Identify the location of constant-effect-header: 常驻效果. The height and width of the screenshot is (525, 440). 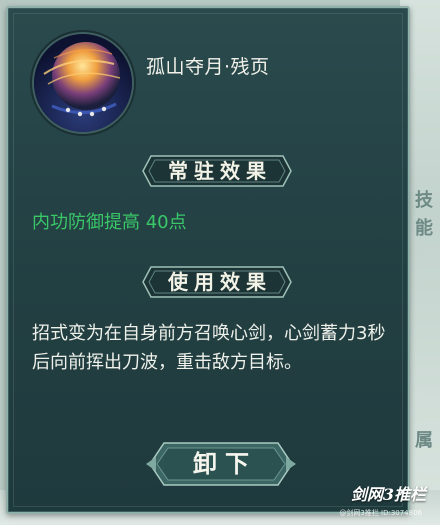
(217, 171).